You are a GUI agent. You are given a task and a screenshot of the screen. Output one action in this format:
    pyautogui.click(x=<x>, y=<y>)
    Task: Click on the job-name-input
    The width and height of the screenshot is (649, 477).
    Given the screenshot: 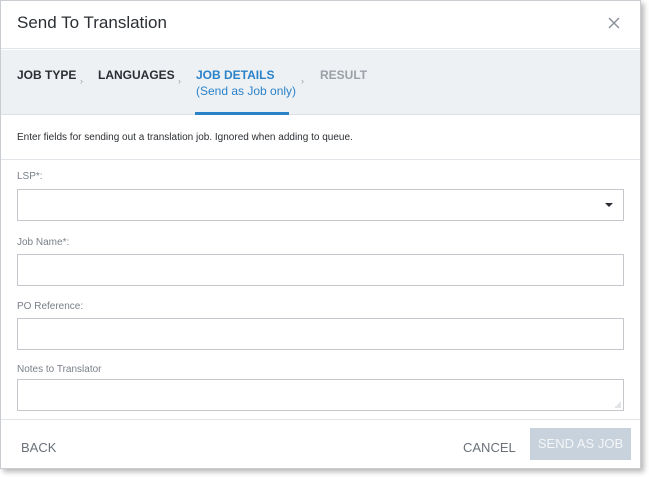 What is the action you would take?
    pyautogui.click(x=320, y=270)
    